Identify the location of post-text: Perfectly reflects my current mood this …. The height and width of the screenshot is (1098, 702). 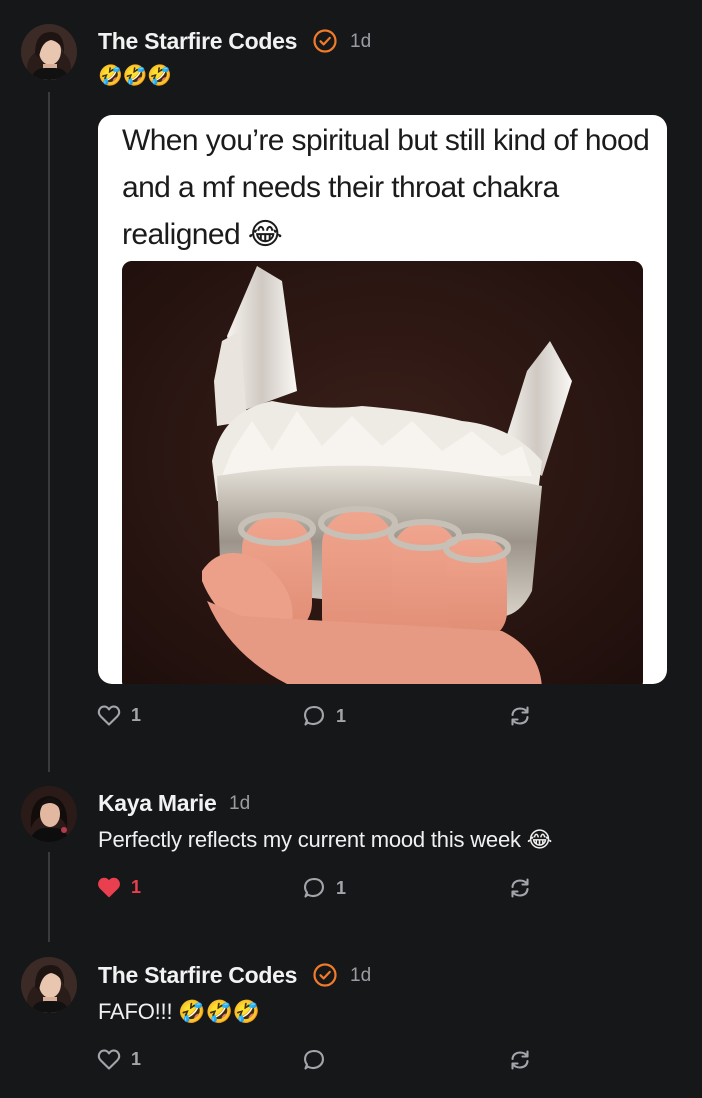
(325, 839).